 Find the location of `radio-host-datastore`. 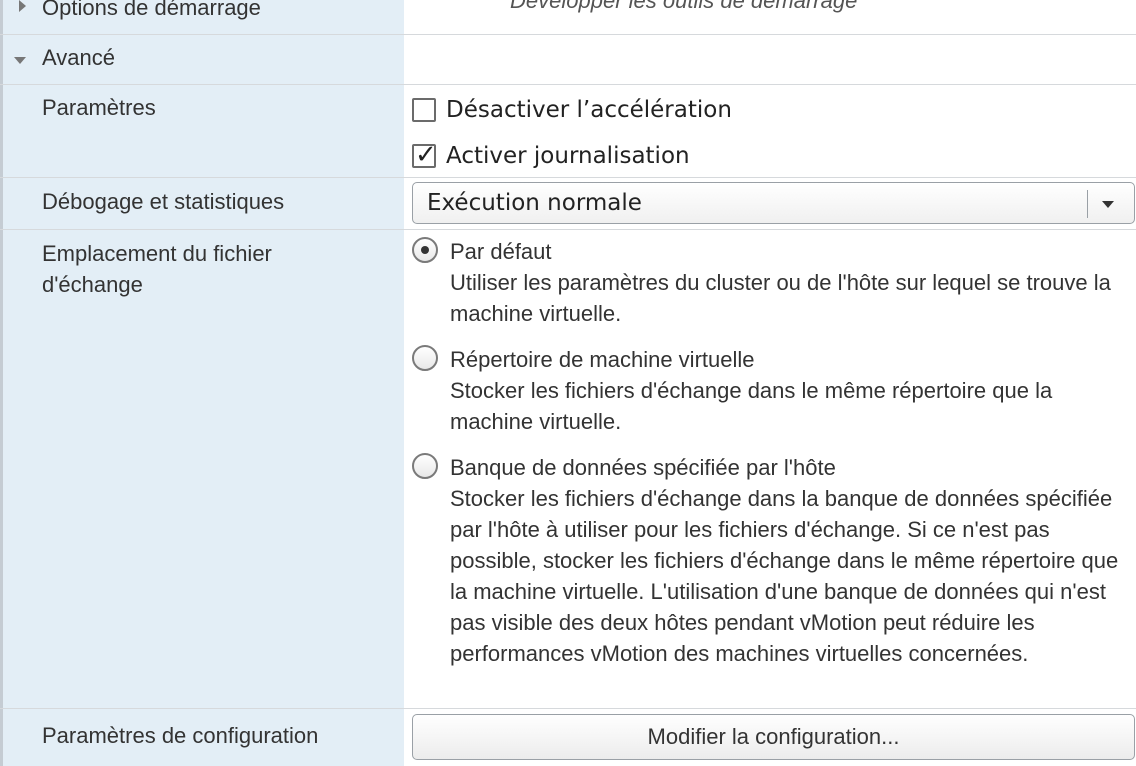

radio-host-datastore is located at coordinates (425, 466).